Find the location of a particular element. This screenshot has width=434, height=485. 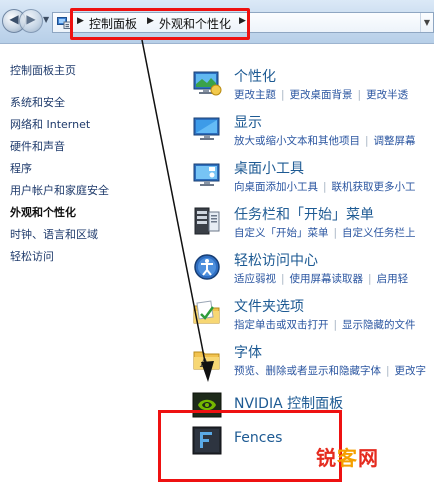

category-ease-of-access: 轻松访问中心 适应弱视 | 使用屏幕读取器 | 启用轻 is located at coordinates (306, 272).